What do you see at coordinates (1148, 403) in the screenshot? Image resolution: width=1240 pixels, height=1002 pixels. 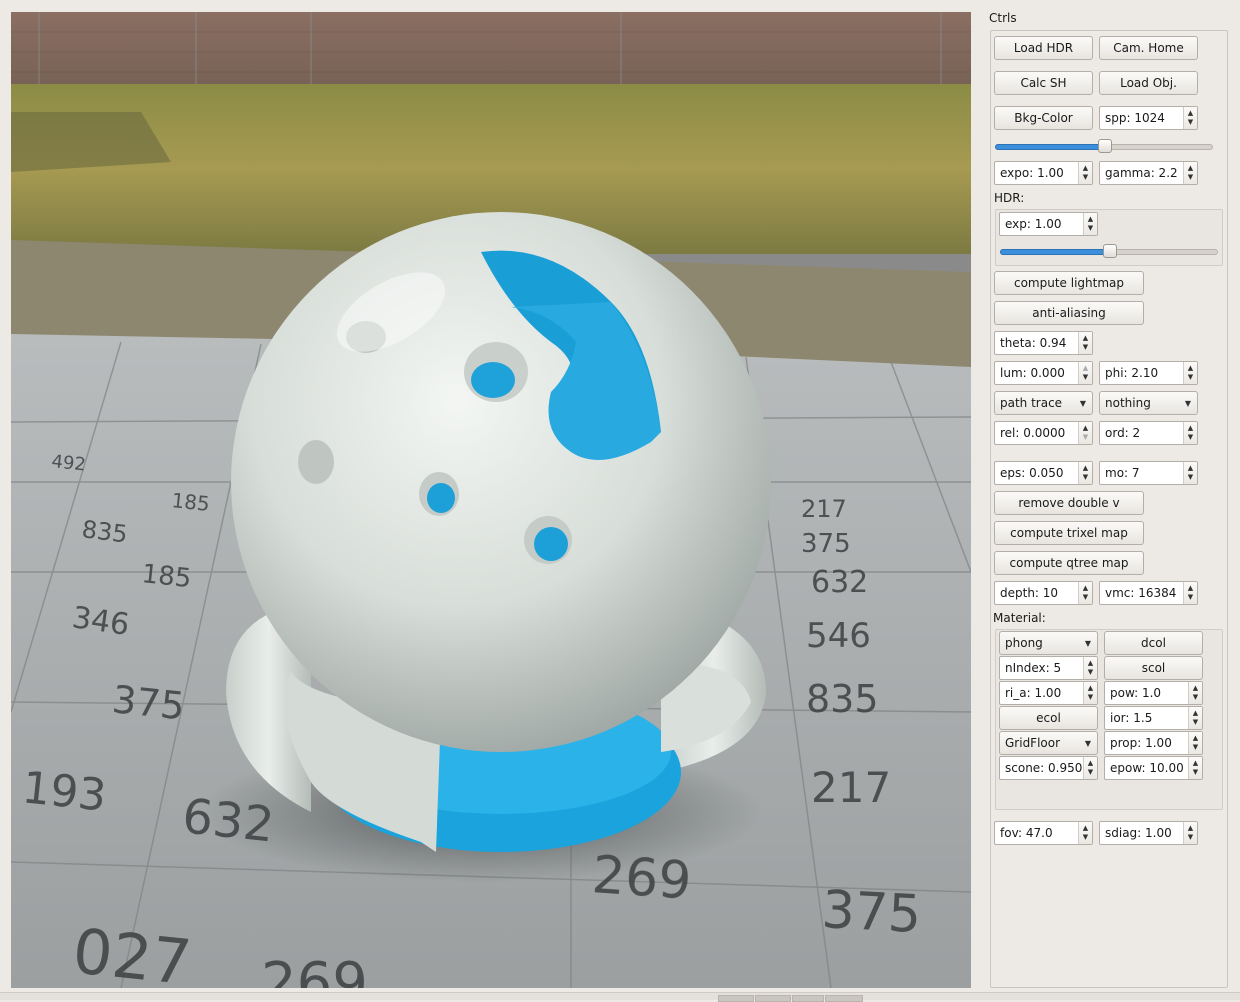 I see `render-option-select: nothing ▼` at bounding box center [1148, 403].